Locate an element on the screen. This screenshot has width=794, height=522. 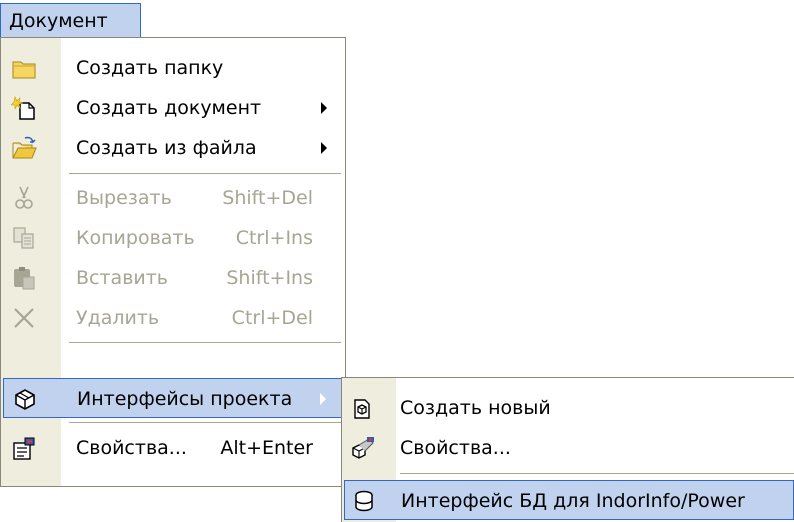
menu-item-label: Вставить is located at coordinates (122, 278).